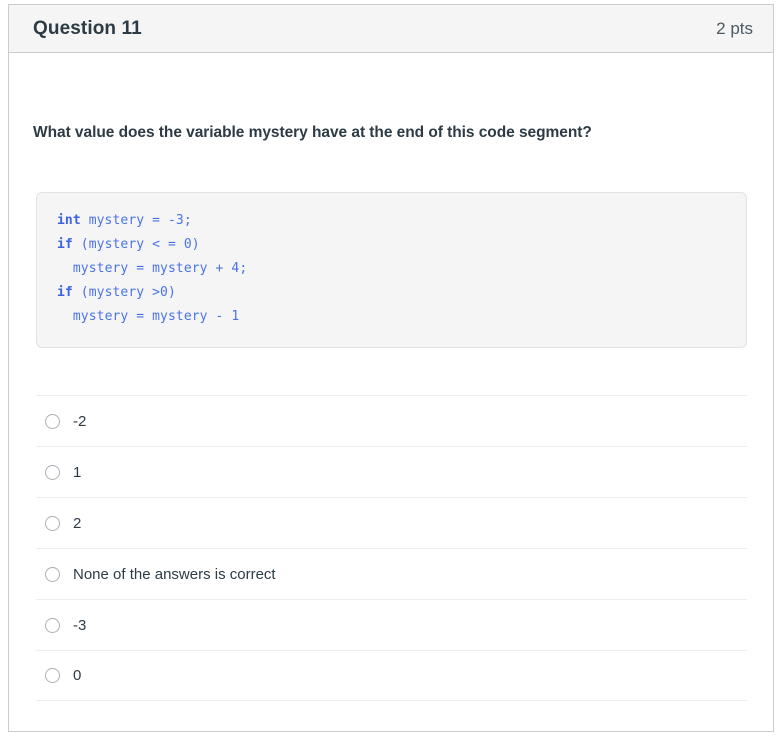  What do you see at coordinates (136, 245) in the screenshot?
I see `code-text: (mystery < = 0)` at bounding box center [136, 245].